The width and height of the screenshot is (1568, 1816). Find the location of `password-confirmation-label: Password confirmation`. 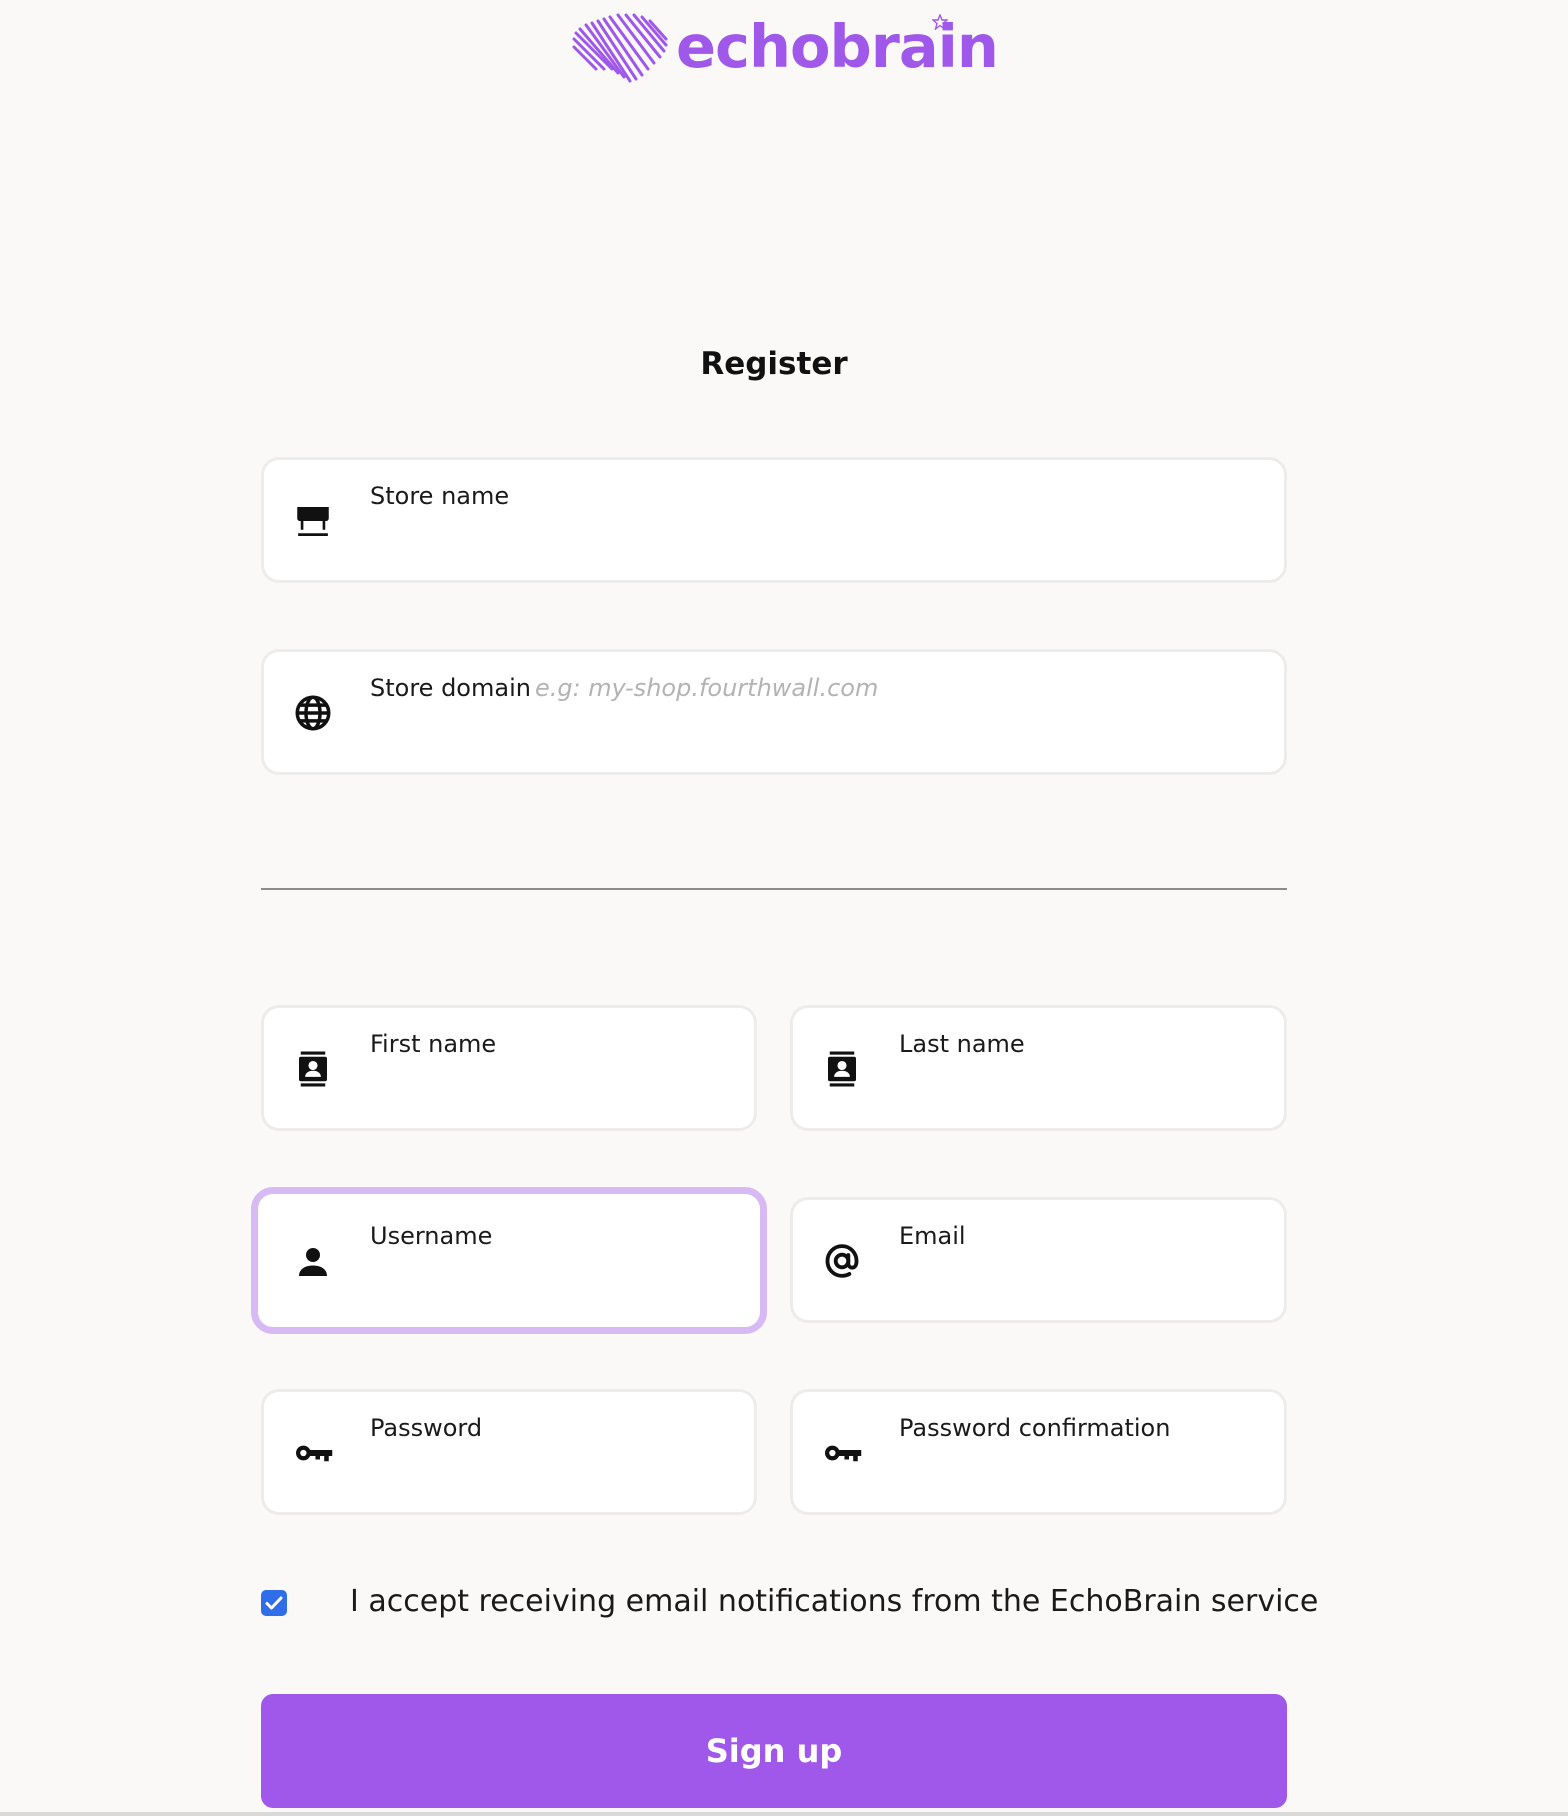

password-confirmation-label: Password confirmation is located at coordinates (1035, 1428).